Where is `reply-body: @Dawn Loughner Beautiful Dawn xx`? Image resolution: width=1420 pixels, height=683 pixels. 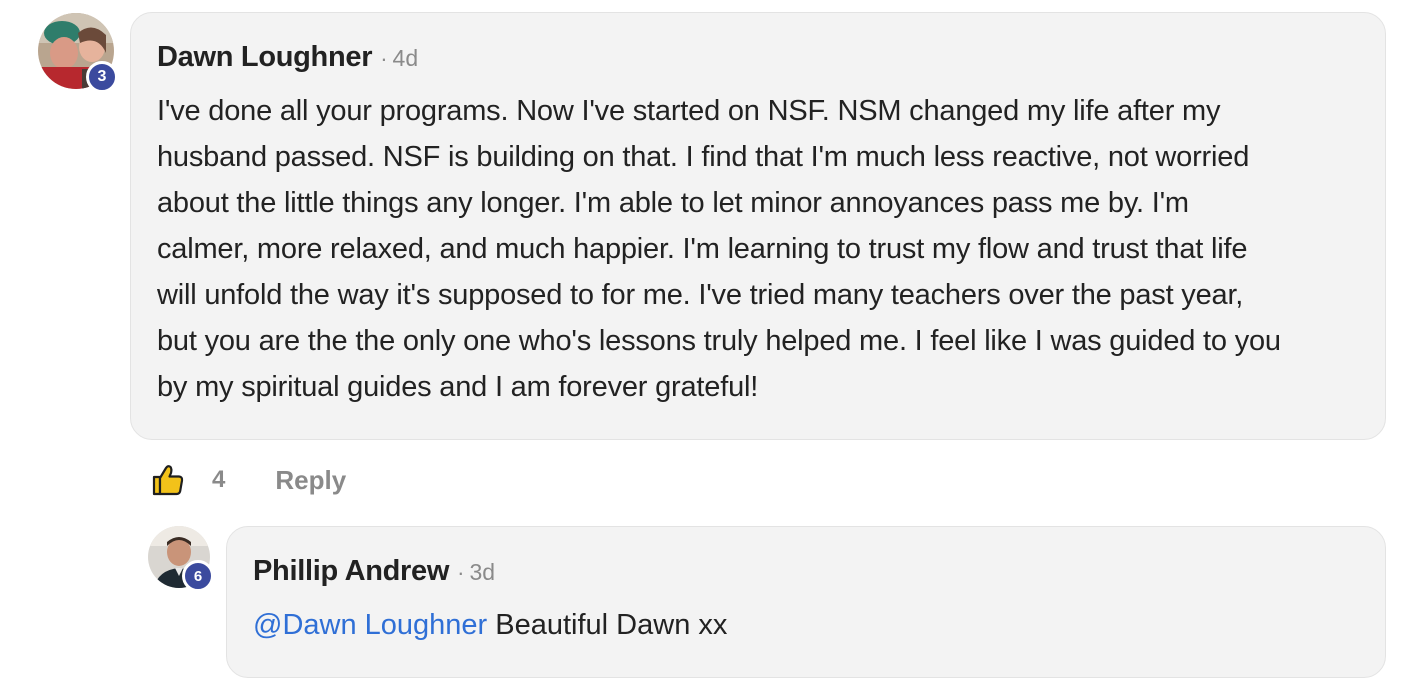
reply-body: @Dawn Loughner Beautiful Dawn xx is located at coordinates (490, 625).